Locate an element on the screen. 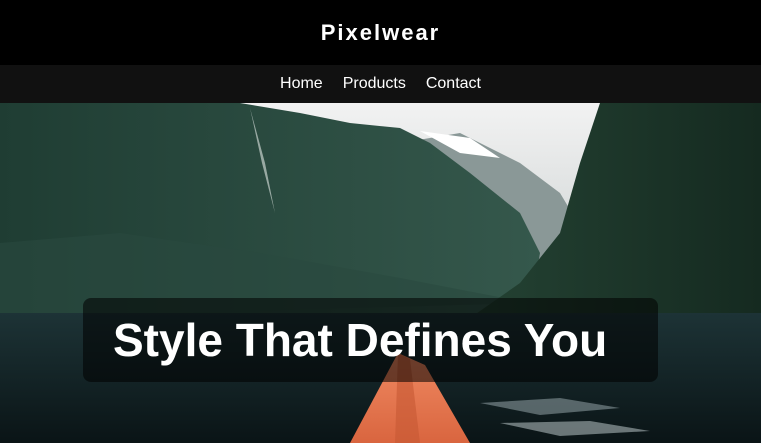 Image resolution: width=761 pixels, height=443 pixels. hero-headline-box: Style That Defines You is located at coordinates (370, 340).